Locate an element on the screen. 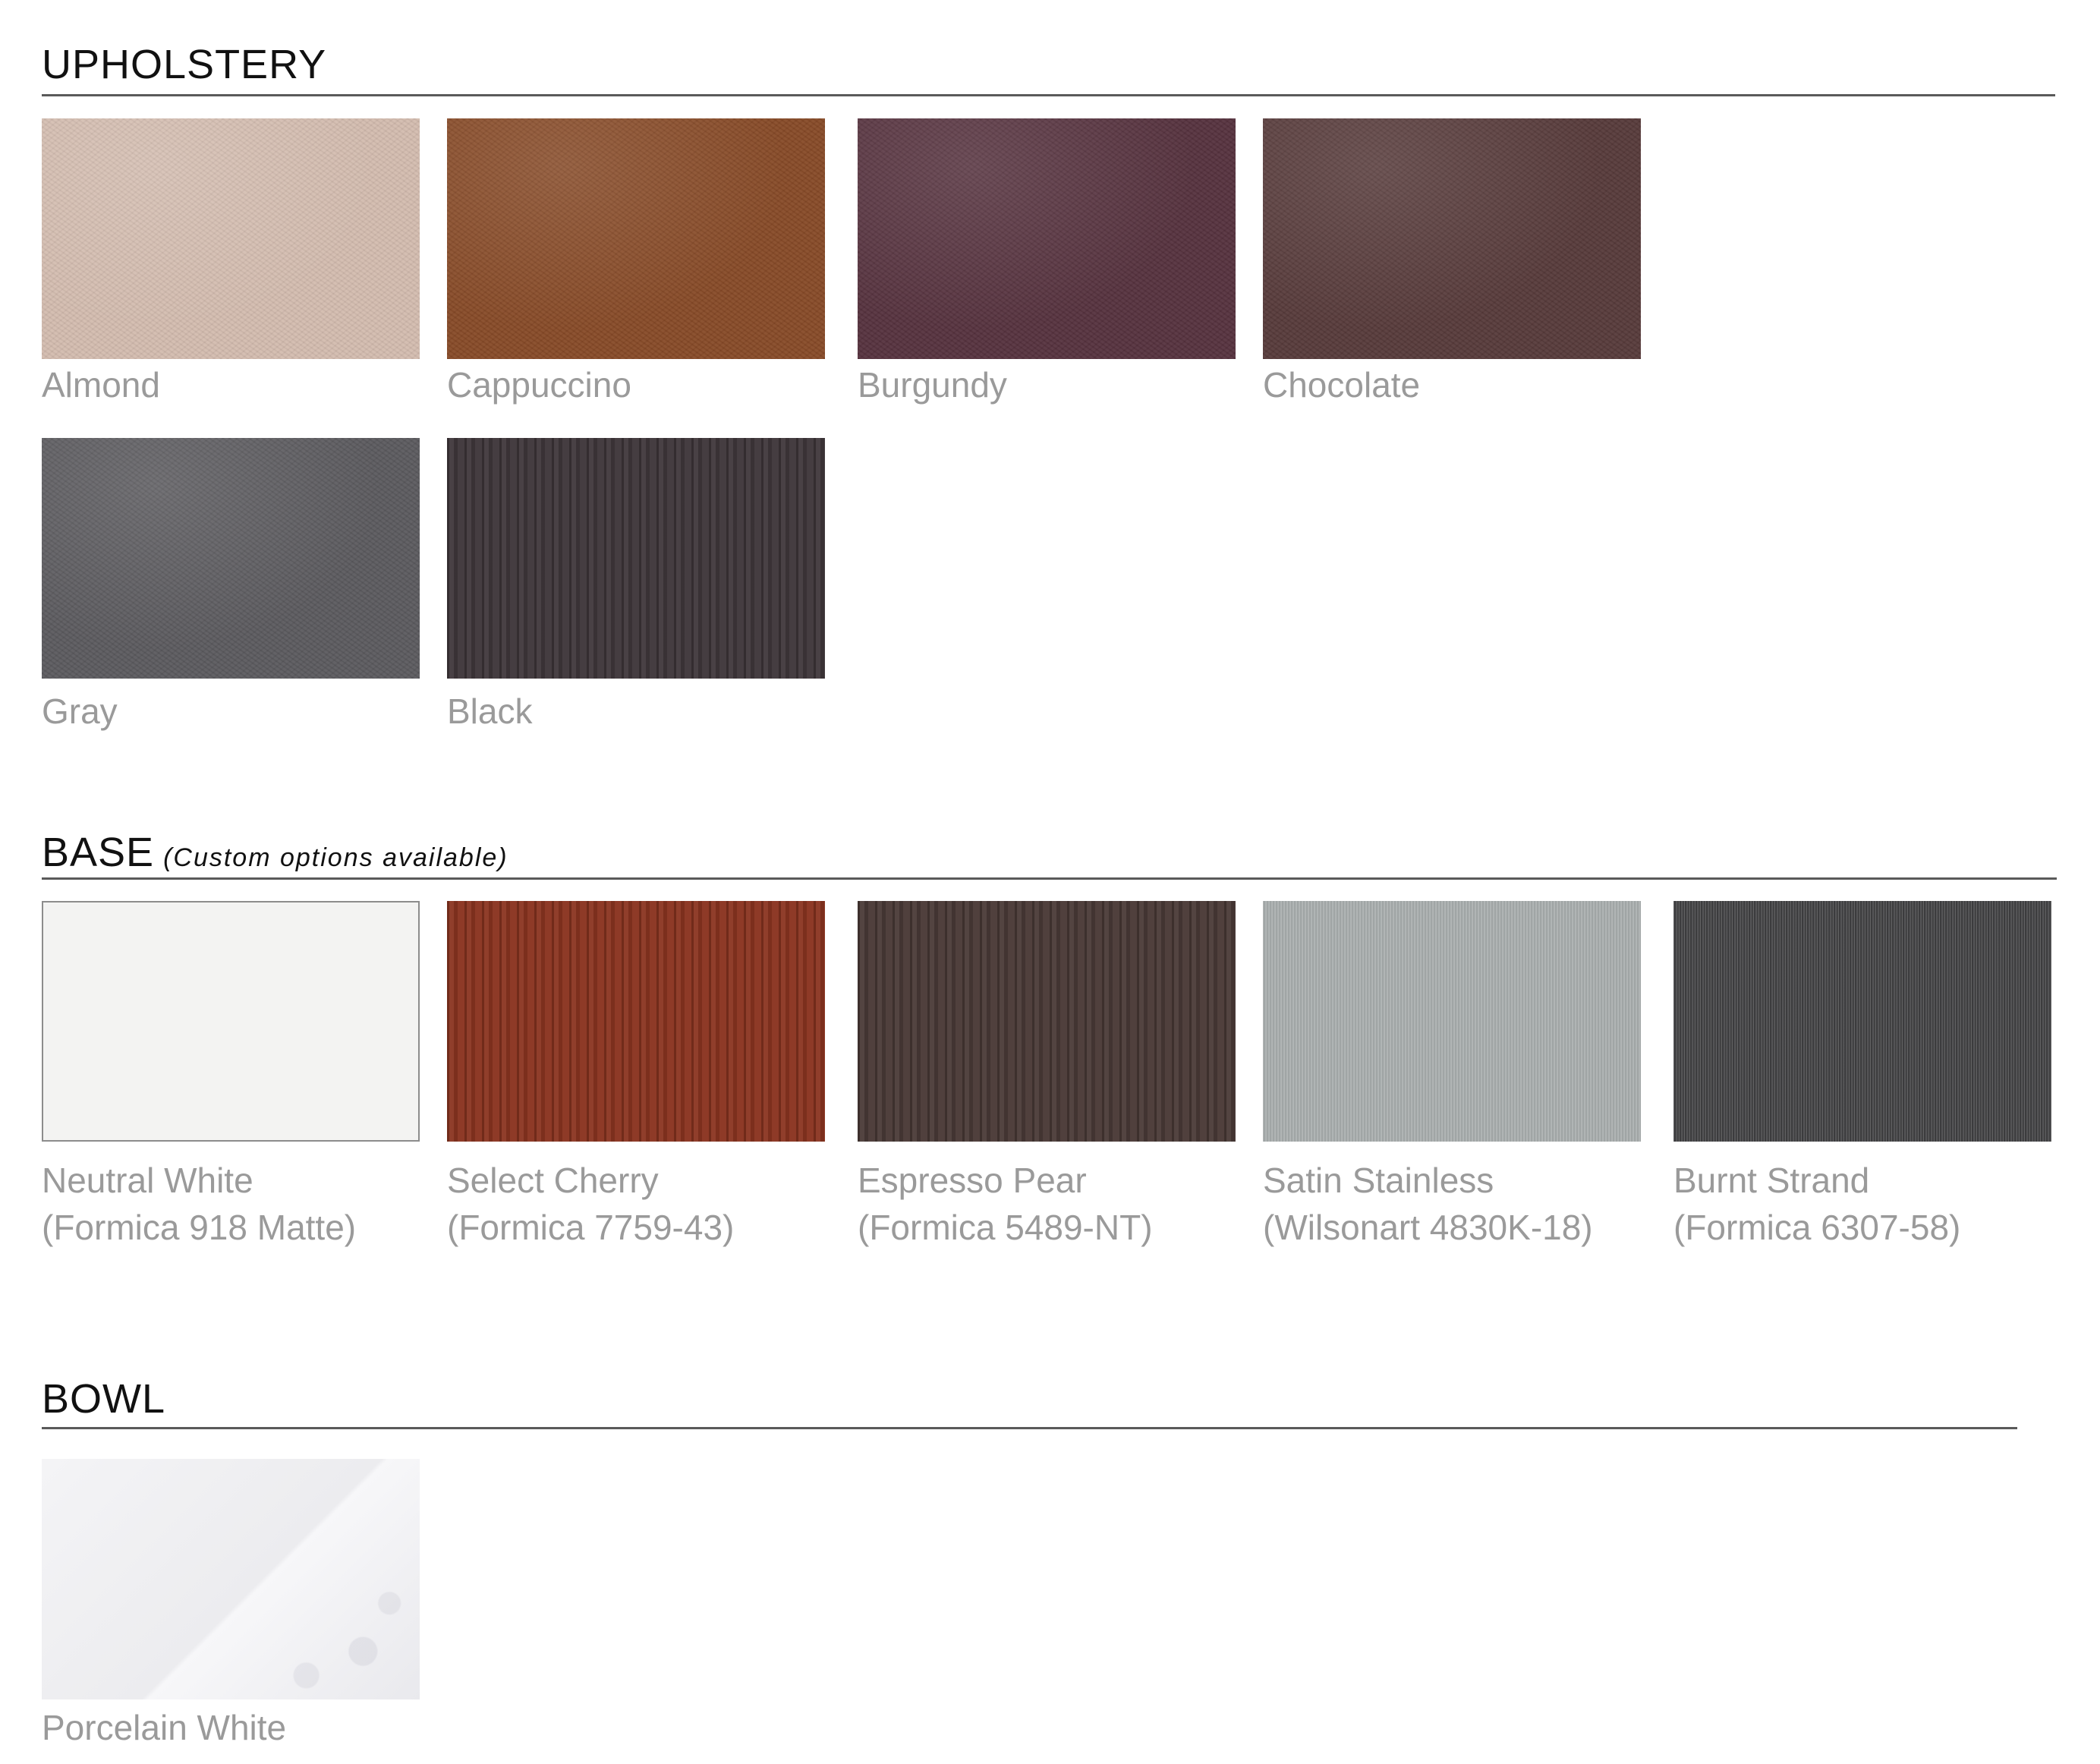 The height and width of the screenshot is (1764, 2100). swatch-code: (Wilsonart 4830K-18) is located at coordinates (1428, 1227).